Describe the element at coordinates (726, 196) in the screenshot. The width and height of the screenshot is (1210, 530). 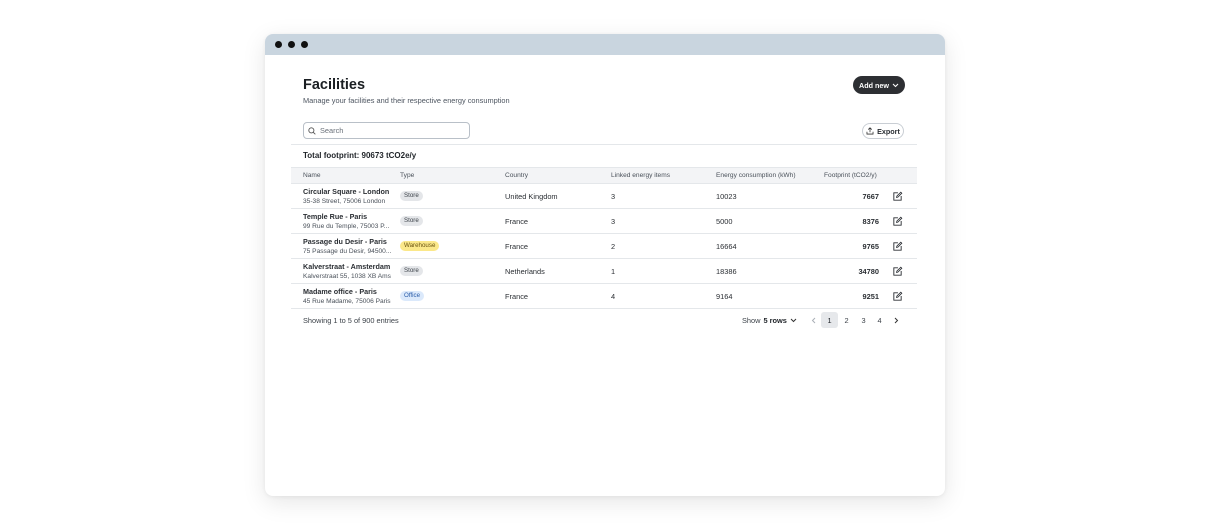
I see `energy-consumption: 10023` at that location.